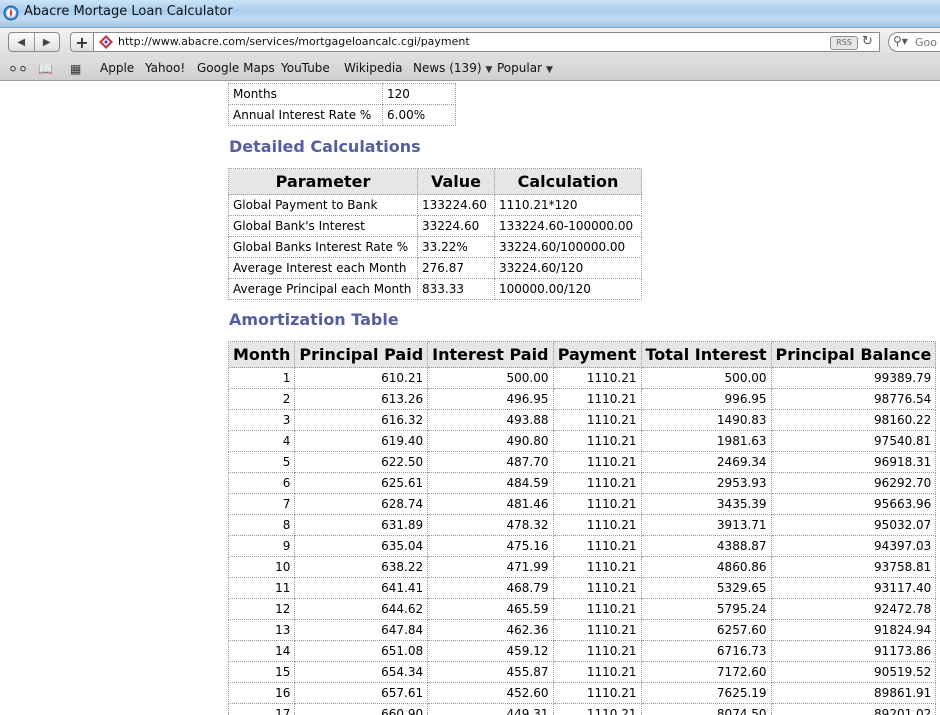 The width and height of the screenshot is (940, 715). Describe the element at coordinates (525, 68) in the screenshot. I see `bookmark-popular: Popular ▼` at that location.